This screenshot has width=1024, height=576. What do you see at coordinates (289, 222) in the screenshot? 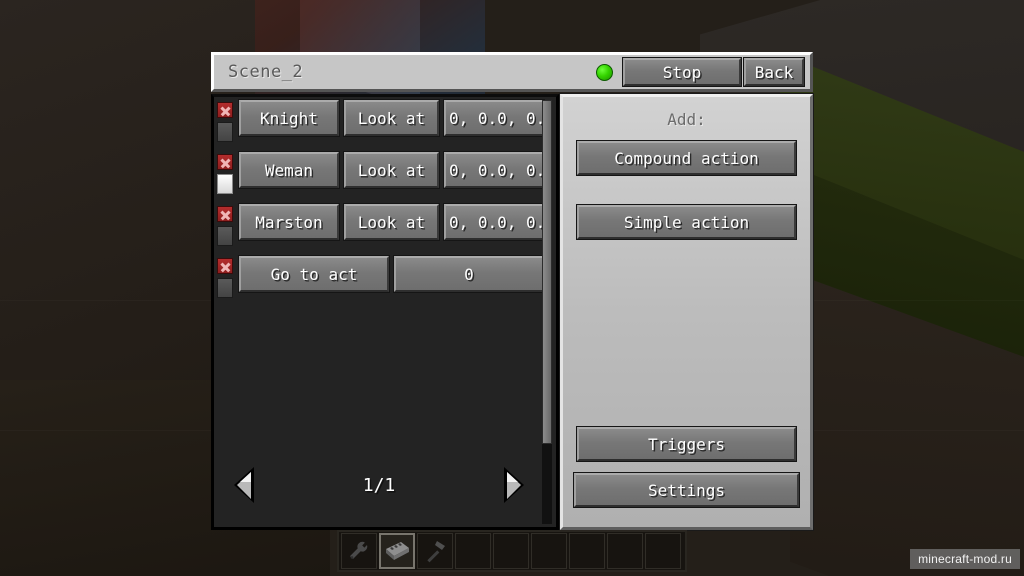
I see `actor-name-button: Marston` at bounding box center [289, 222].